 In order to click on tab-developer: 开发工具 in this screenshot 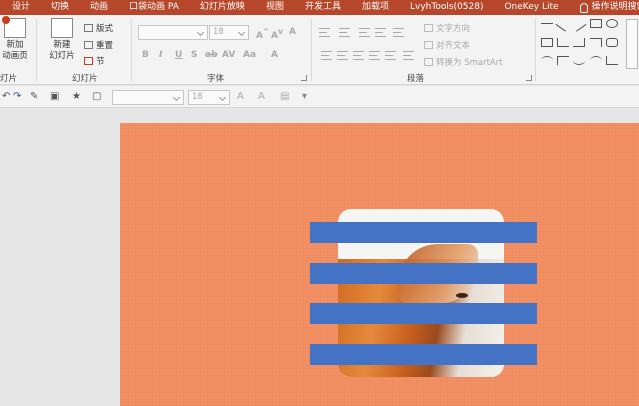, I will do `click(321, 7)`.